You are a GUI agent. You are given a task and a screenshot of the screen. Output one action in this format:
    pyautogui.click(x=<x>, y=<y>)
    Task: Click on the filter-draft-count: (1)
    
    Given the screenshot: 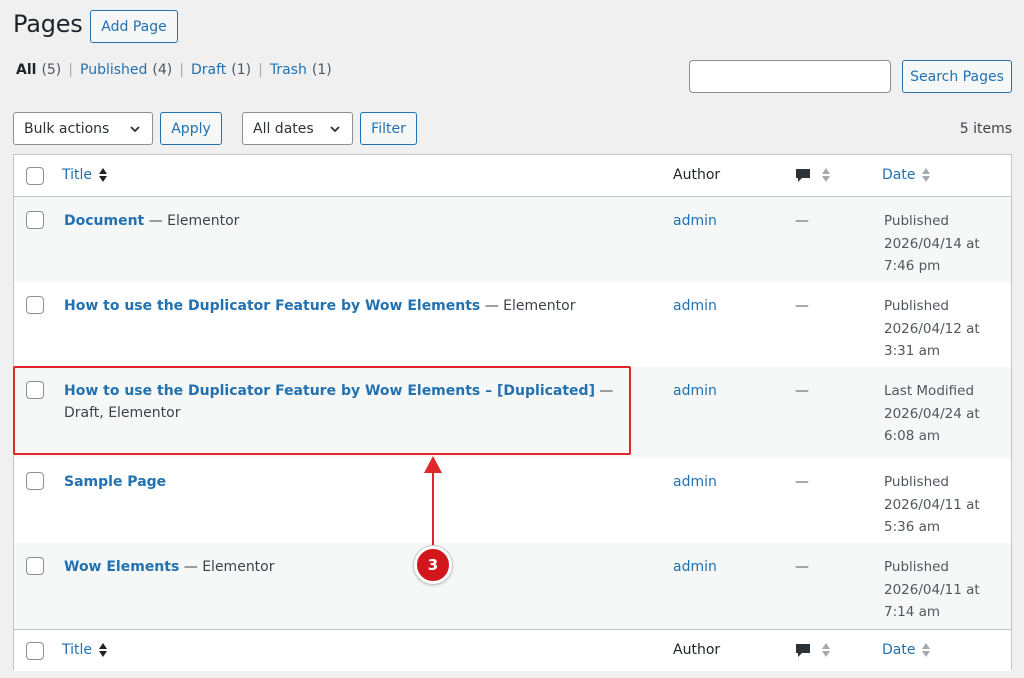 What is the action you would take?
    pyautogui.click(x=241, y=70)
    